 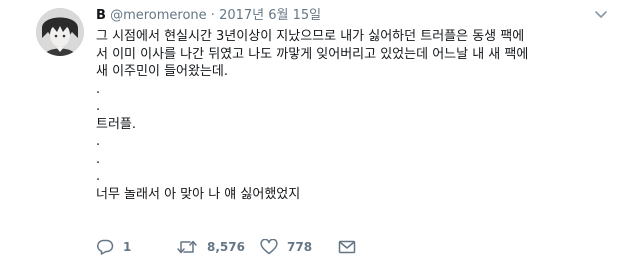 I want to click on tweet-text-line: 새 이주민이 들어왔는데., so click(x=162, y=71).